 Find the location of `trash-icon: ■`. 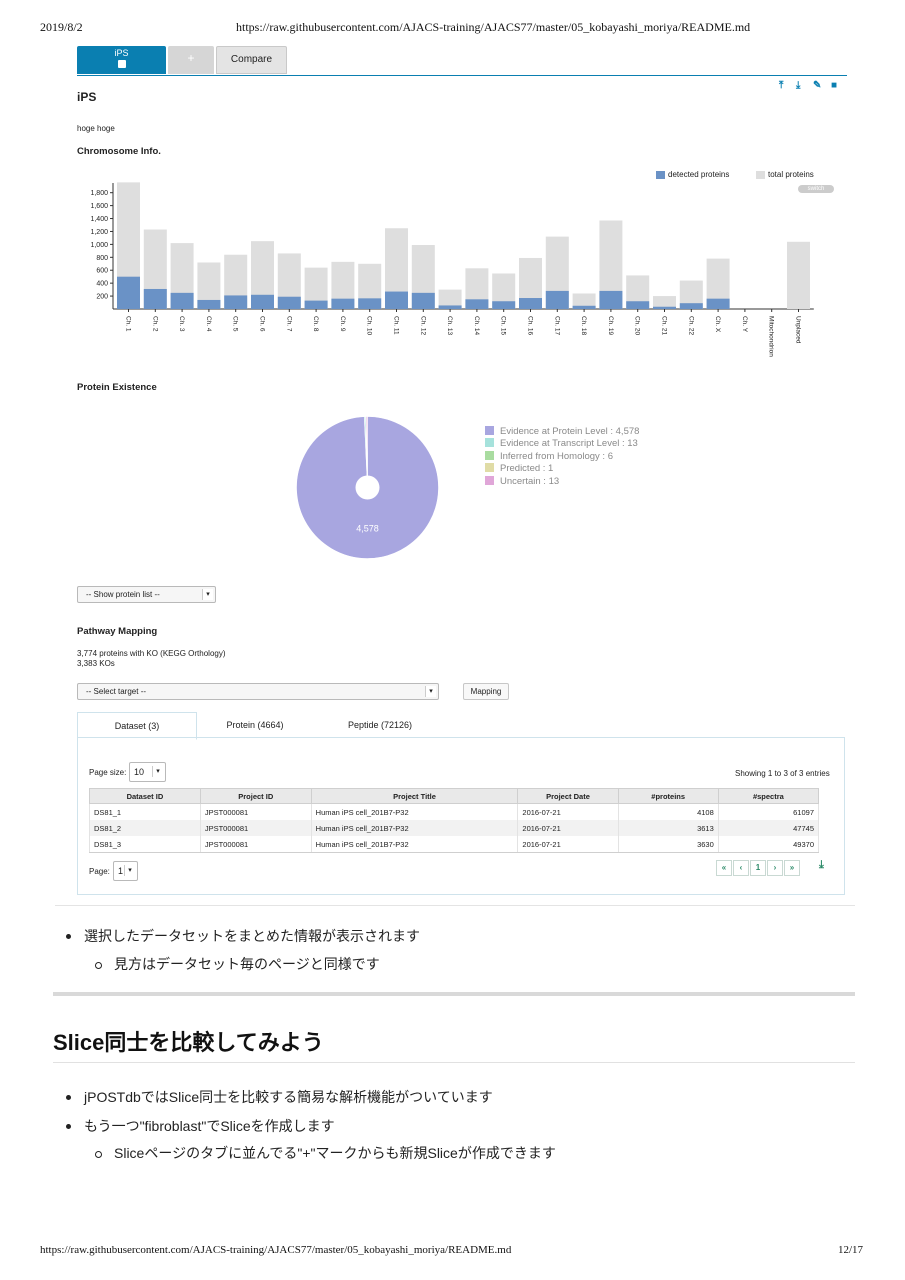

trash-icon: ■ is located at coordinates (834, 85).